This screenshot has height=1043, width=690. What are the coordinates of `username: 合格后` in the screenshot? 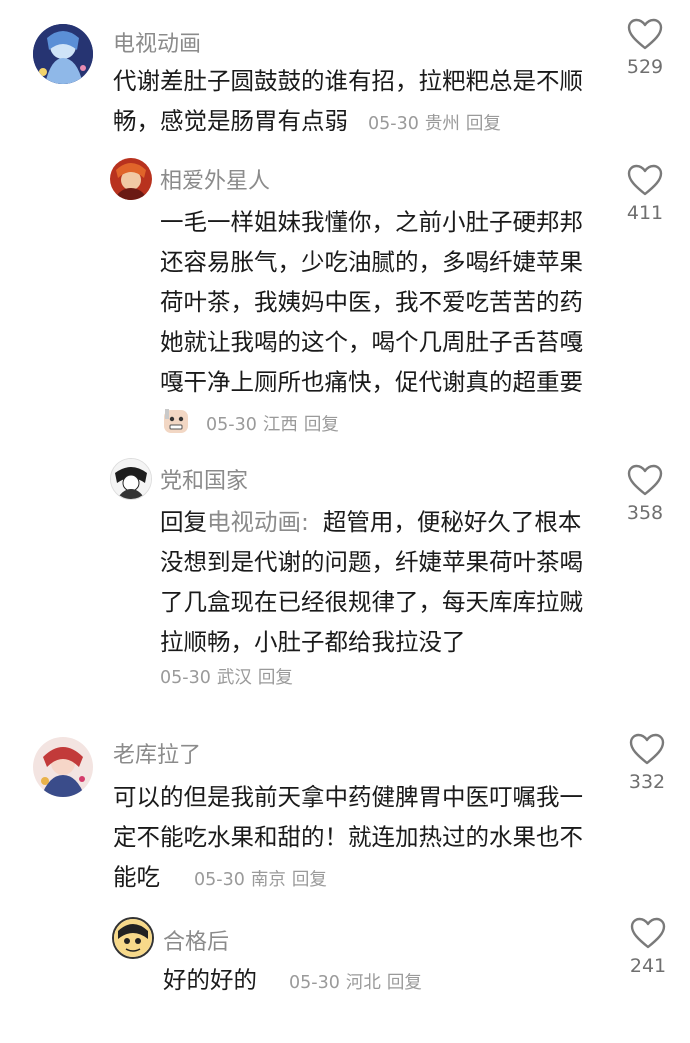 It's located at (196, 940).